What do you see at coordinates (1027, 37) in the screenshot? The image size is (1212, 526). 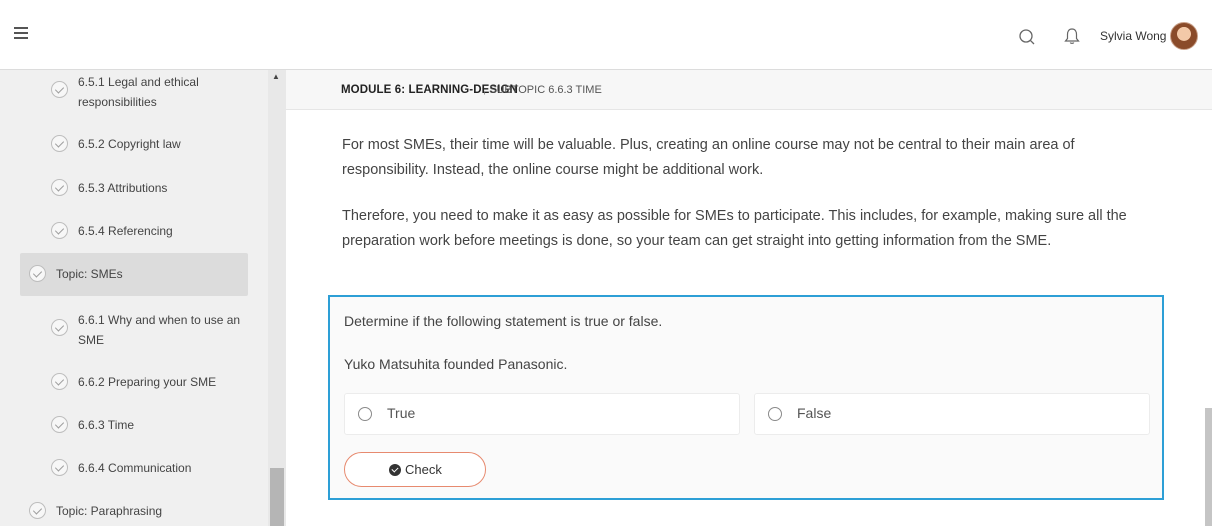 I see `search-icon` at bounding box center [1027, 37].